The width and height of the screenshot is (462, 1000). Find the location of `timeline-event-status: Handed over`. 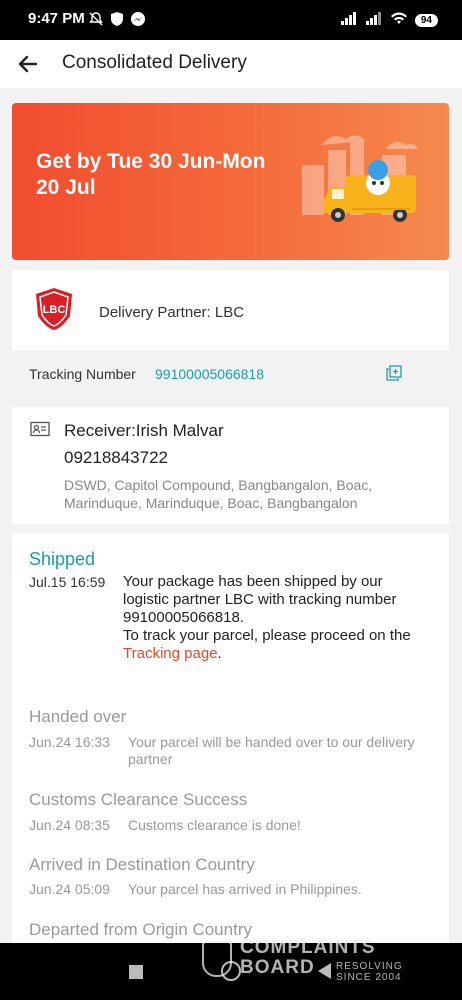

timeline-event-status: Handed over is located at coordinates (78, 716).